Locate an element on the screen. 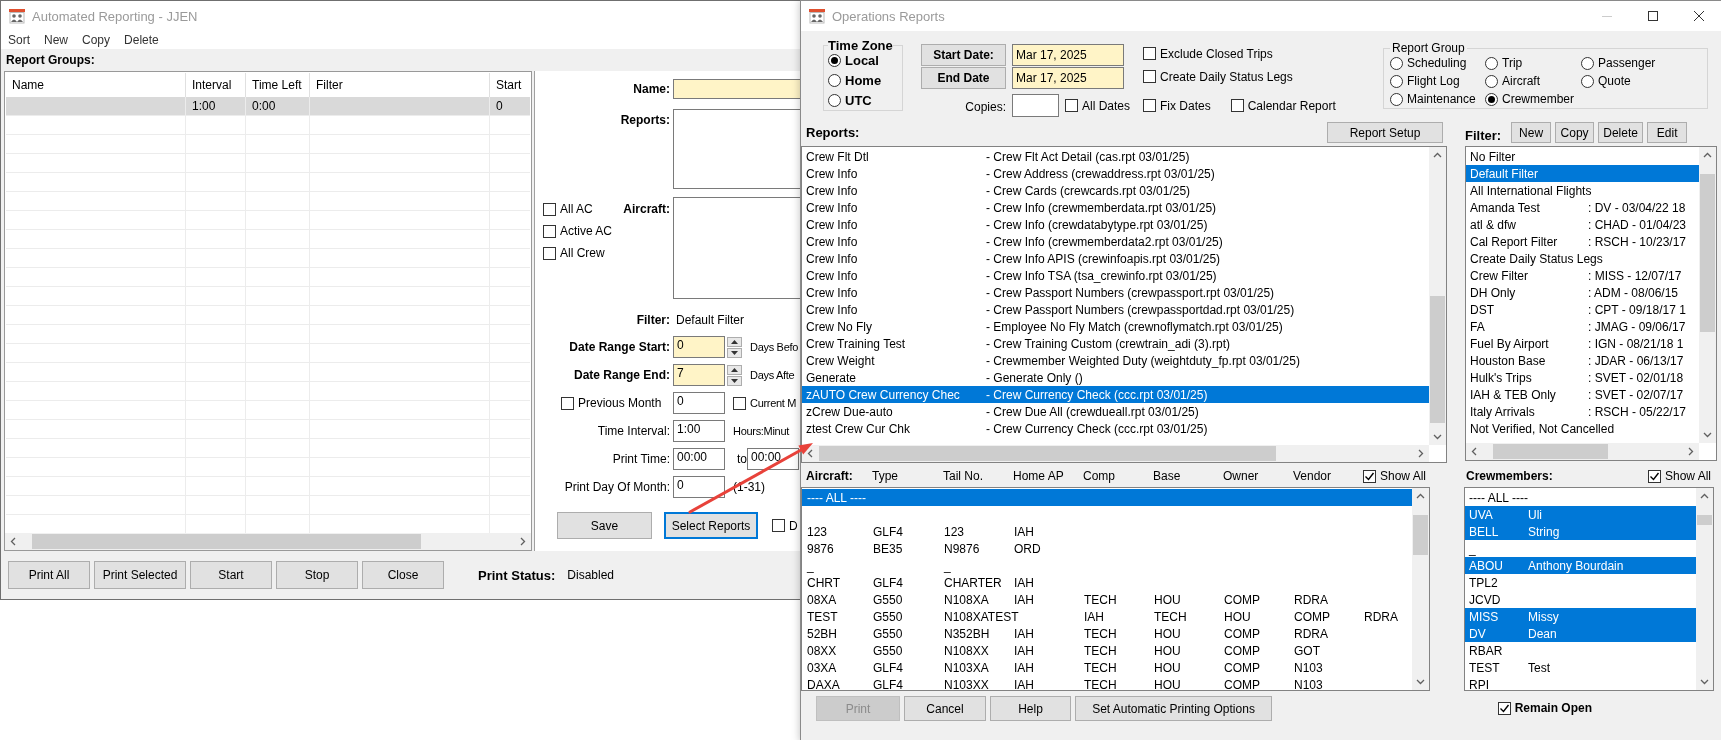 This screenshot has height=740, width=1721. list-item: atl & dfw : CHAD - 01/04/23 is located at coordinates (1582, 224).